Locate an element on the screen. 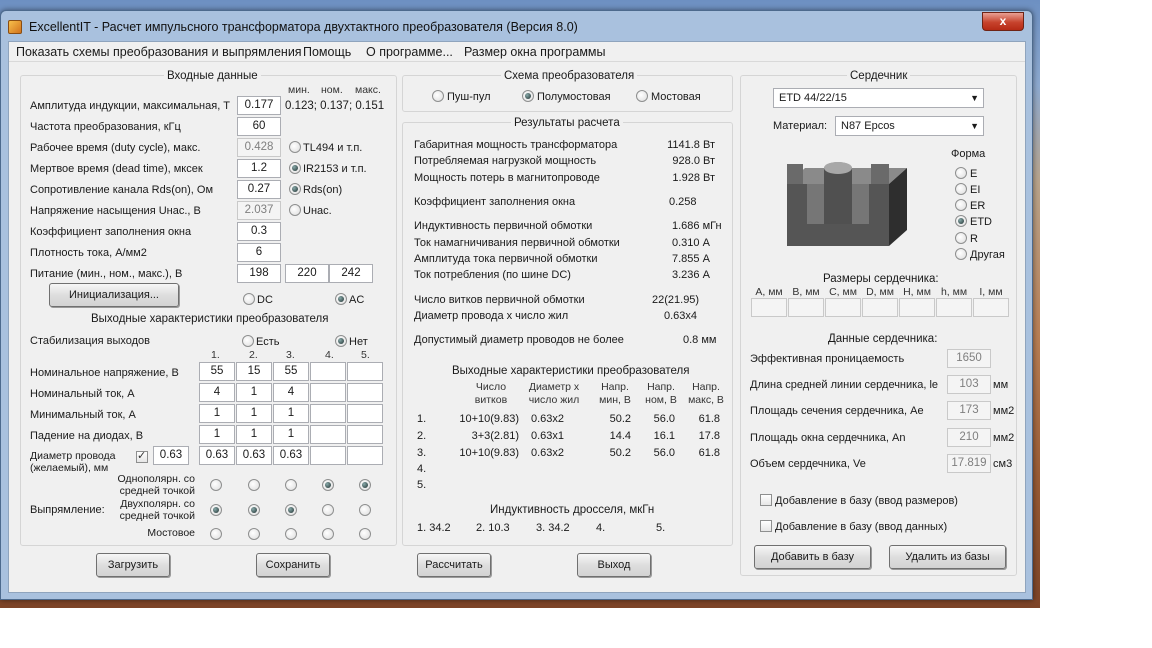  param-ve-input: 17.819 is located at coordinates (969, 463).